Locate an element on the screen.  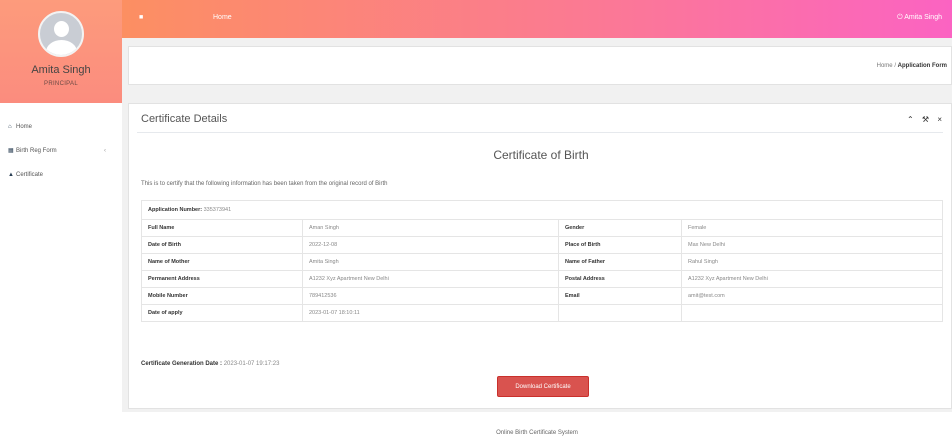
table-row: Date of apply 2023-01-07 18:10:11 is located at coordinates (542, 313).